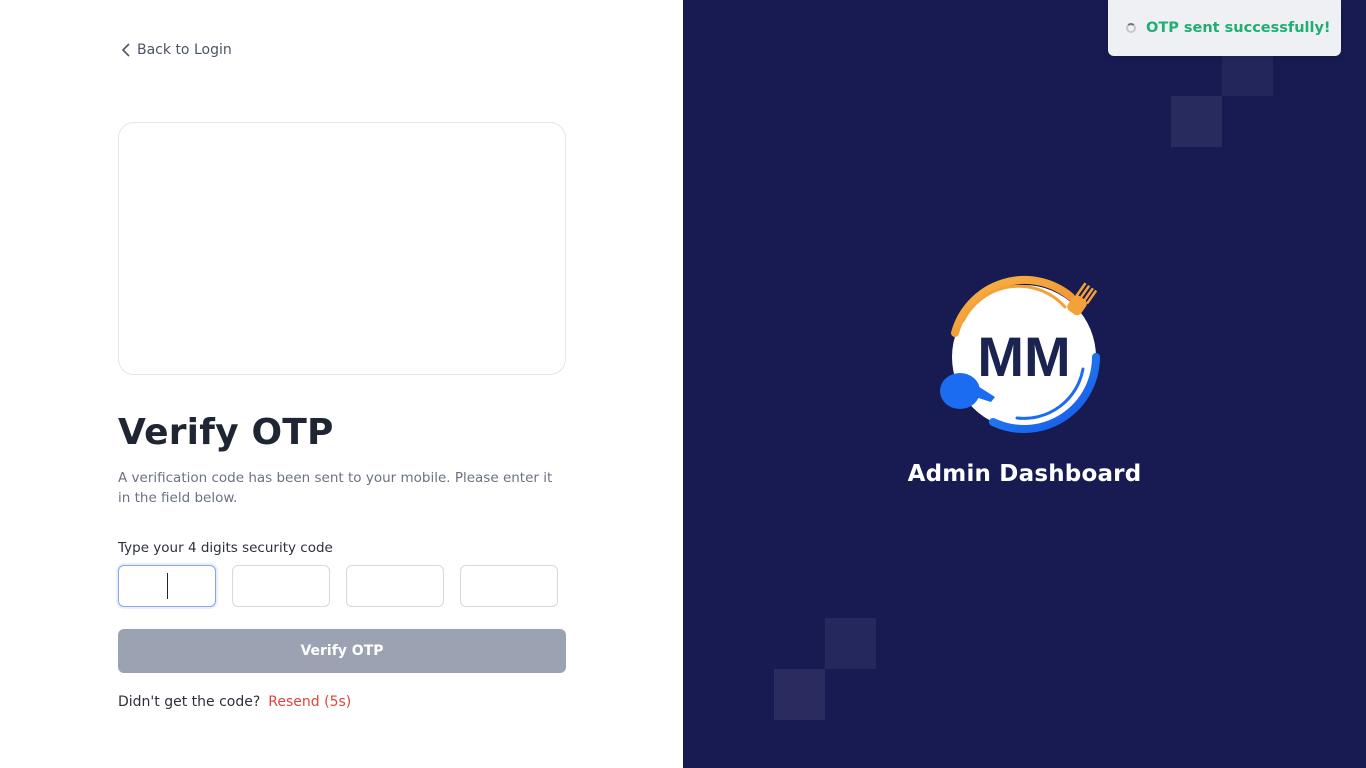  Describe the element at coordinates (338, 586) in the screenshot. I see `otp-input-group` at that location.